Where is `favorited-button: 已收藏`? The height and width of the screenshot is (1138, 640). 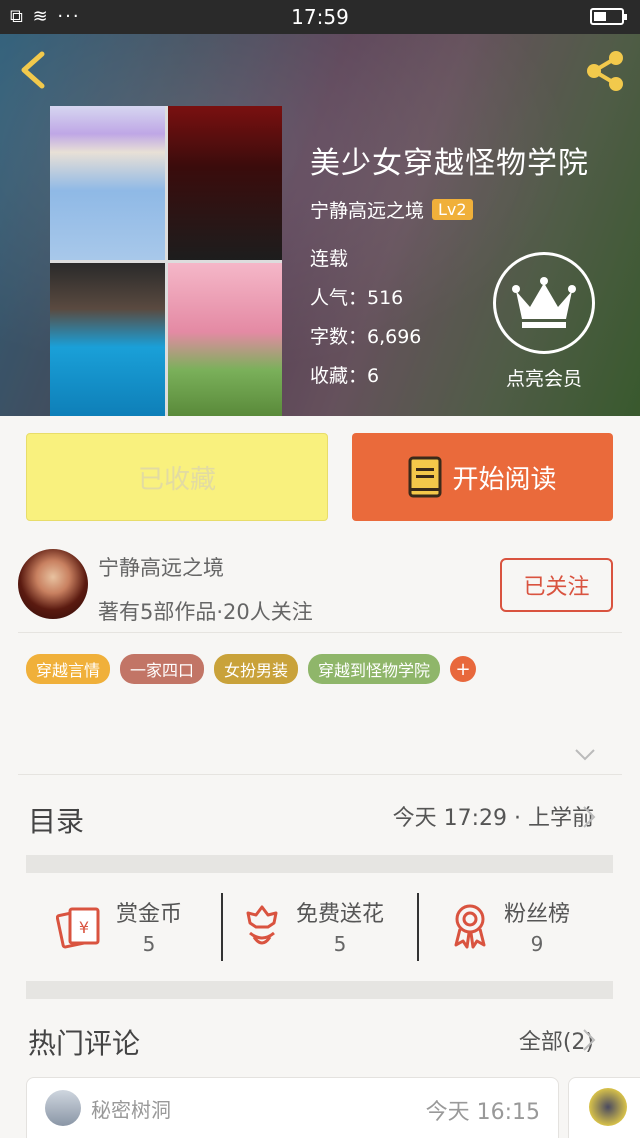
favorited-button: 已收藏 is located at coordinates (177, 477).